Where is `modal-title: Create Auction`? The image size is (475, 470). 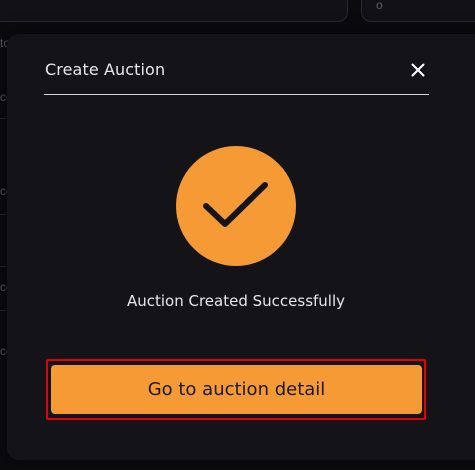 modal-title: Create Auction is located at coordinates (105, 69).